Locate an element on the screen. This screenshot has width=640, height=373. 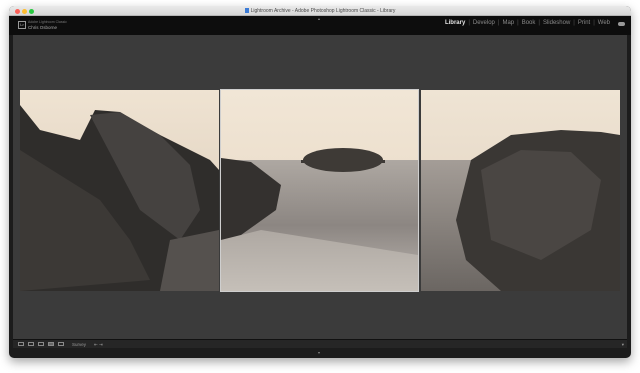
module-map: Map is located at coordinates (508, 23).